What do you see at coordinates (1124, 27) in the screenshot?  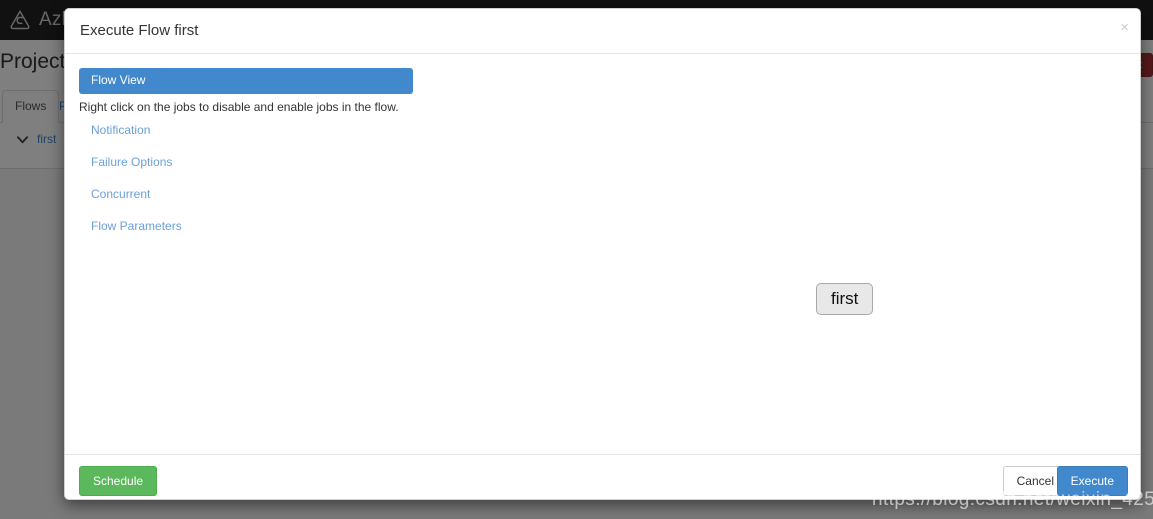 I see `close-icon: ×` at bounding box center [1124, 27].